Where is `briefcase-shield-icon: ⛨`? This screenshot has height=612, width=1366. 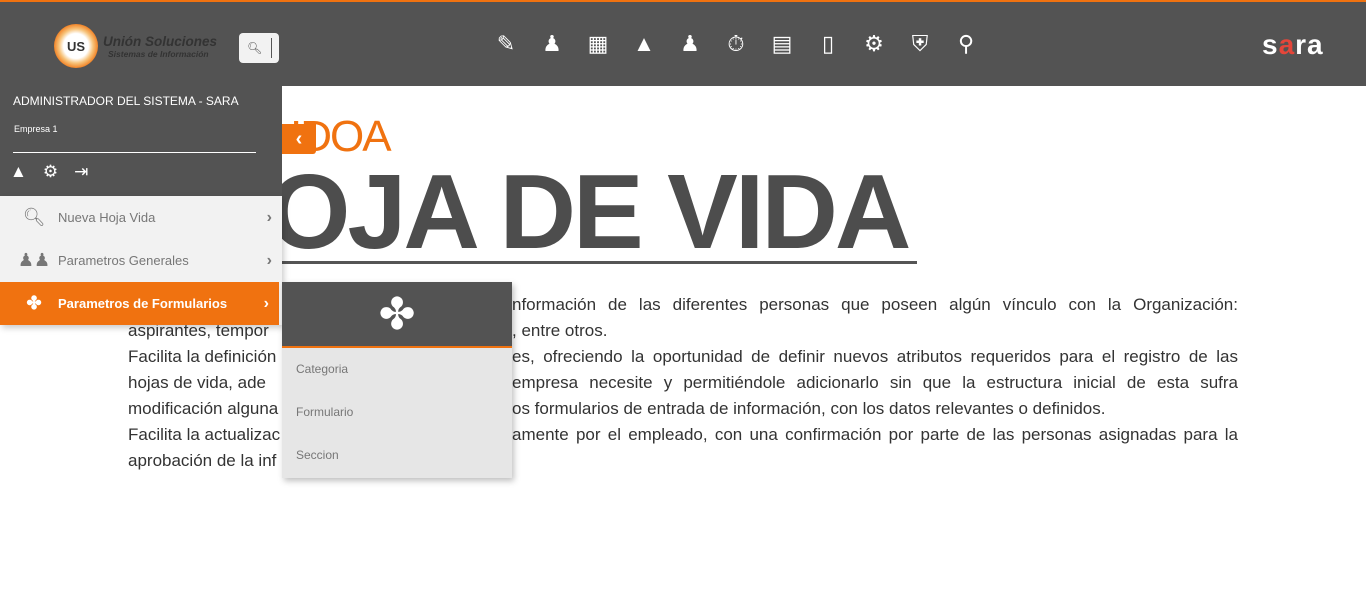 briefcase-shield-icon: ⛨ is located at coordinates (920, 44).